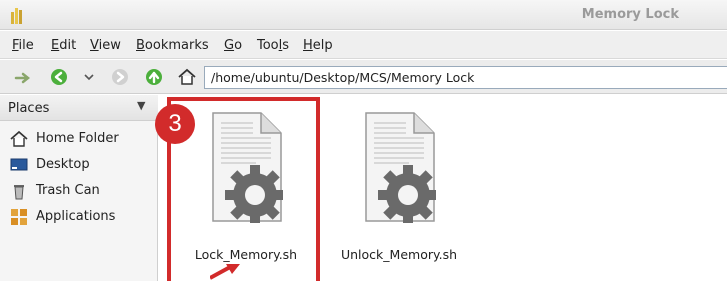 This screenshot has height=281, width=727. What do you see at coordinates (19, 217) in the screenshot?
I see `applications-icon` at bounding box center [19, 217].